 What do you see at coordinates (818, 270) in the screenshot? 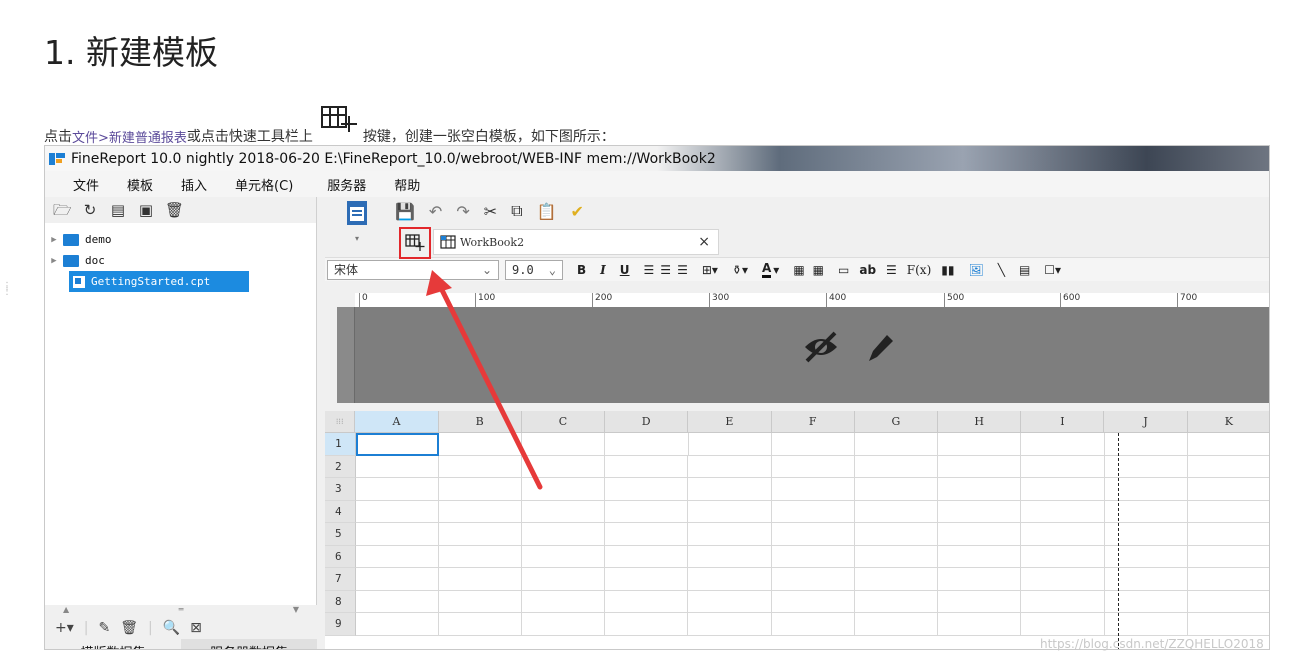
I see `unmerge-cells-icon: ▦` at bounding box center [818, 270].